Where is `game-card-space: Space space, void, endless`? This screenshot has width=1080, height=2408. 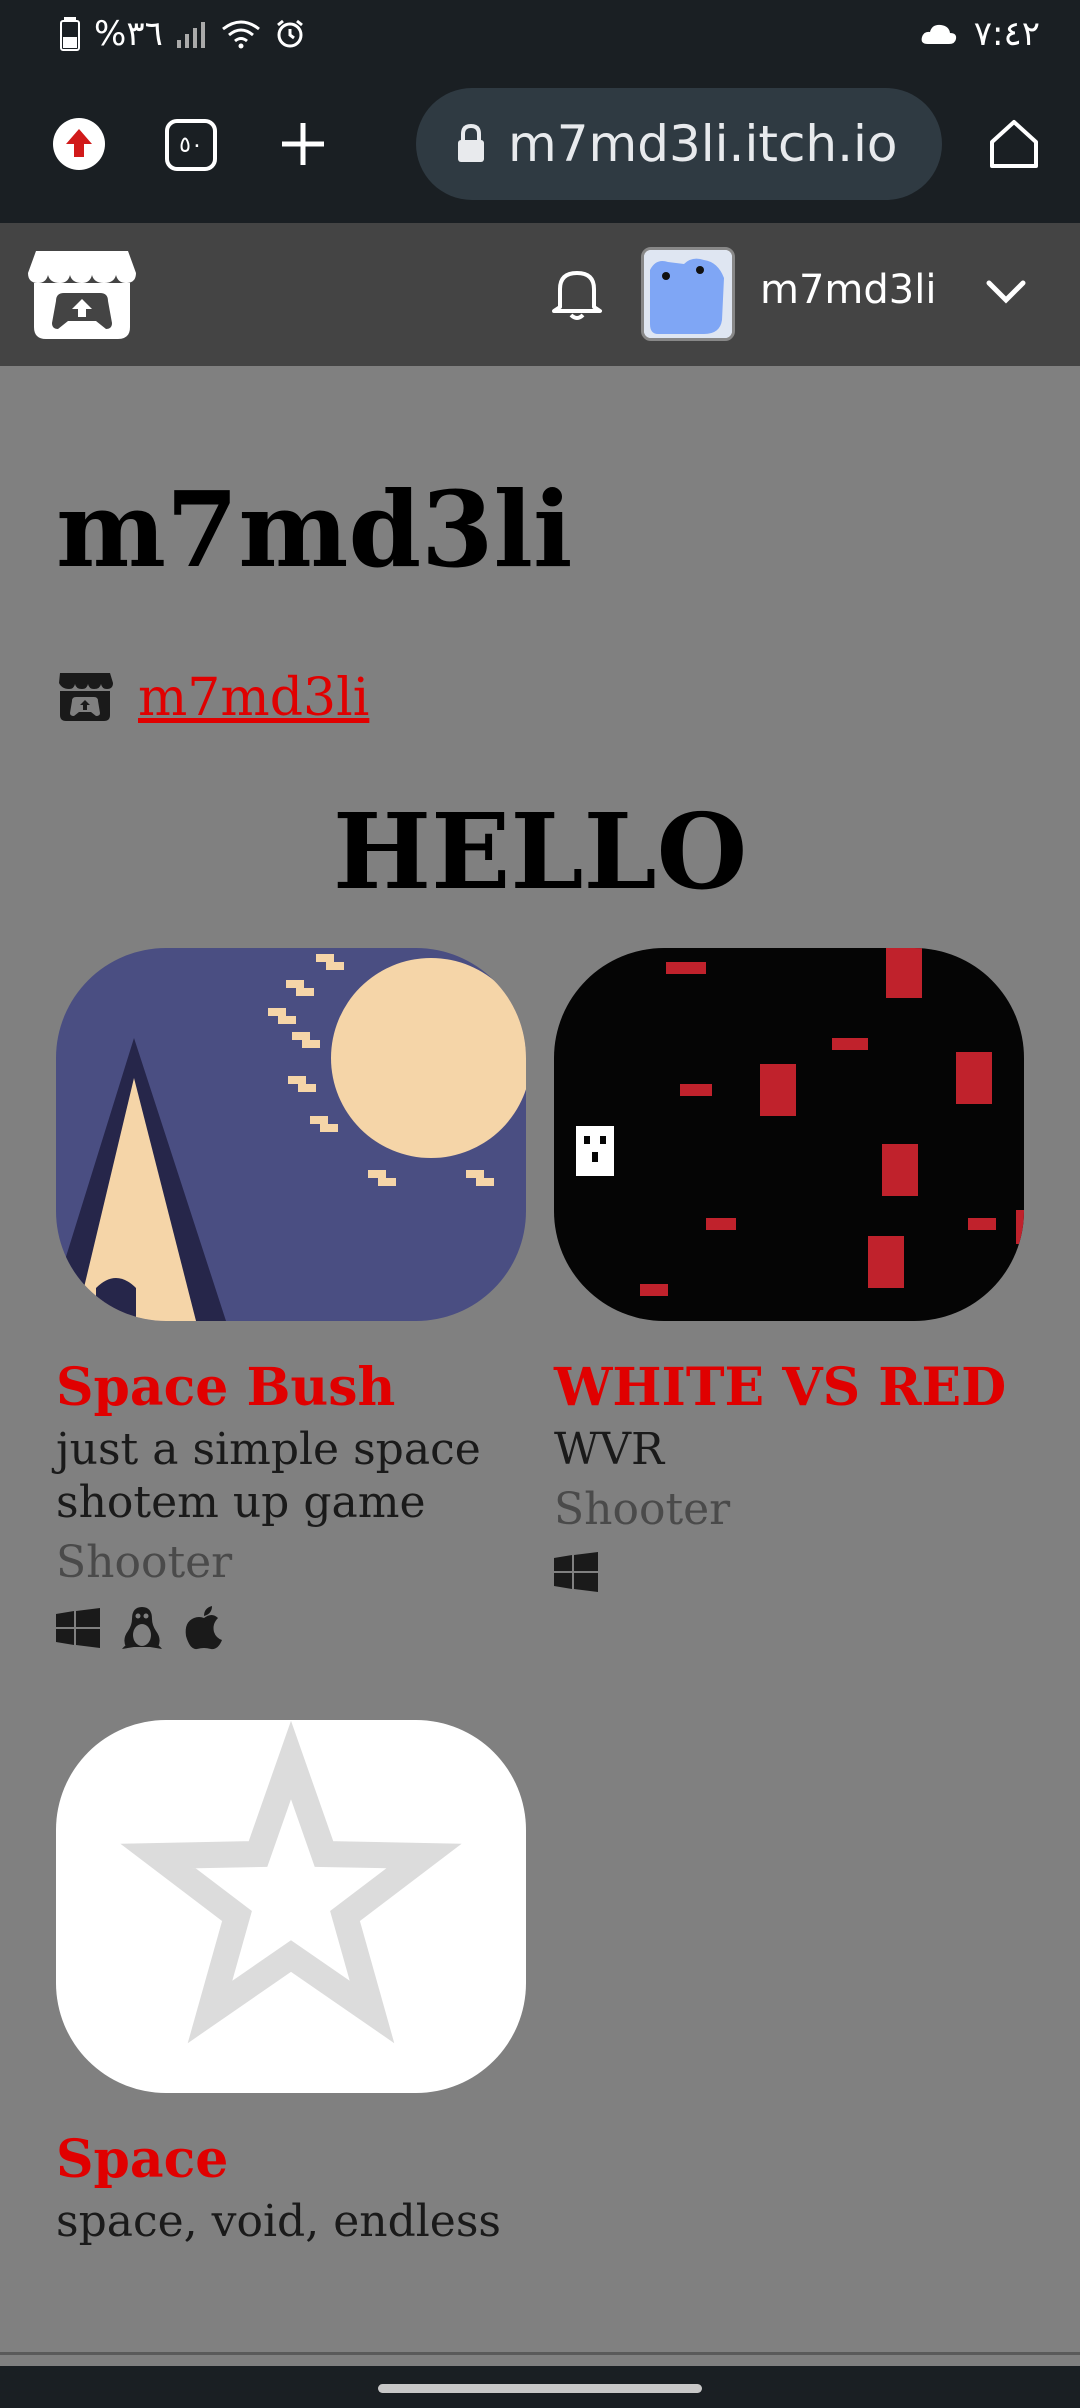
game-card-space: Space space, void, endless is located at coordinates (291, 1984).